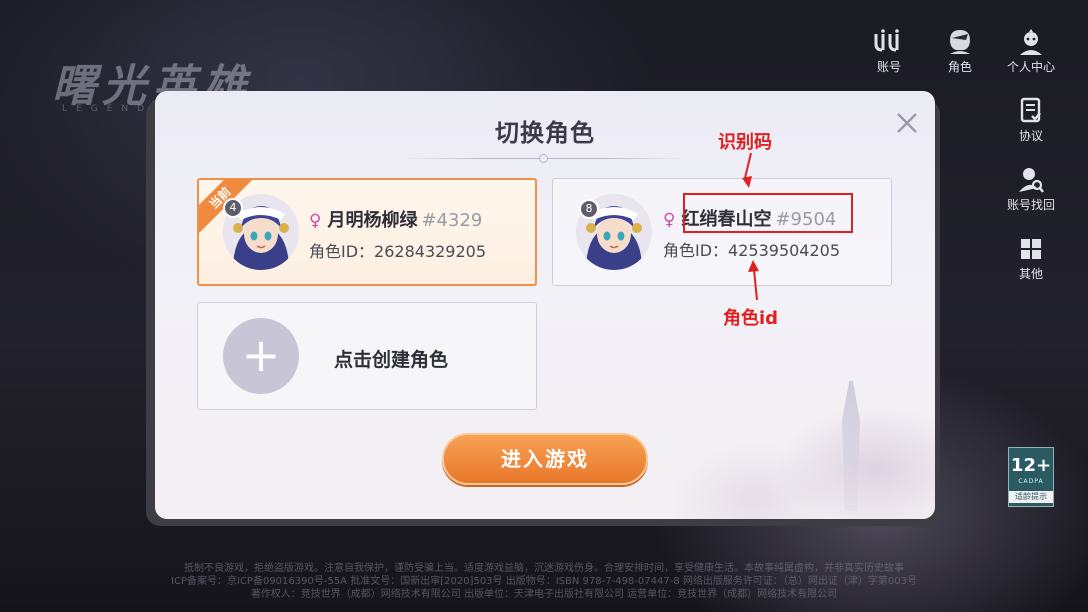 This screenshot has height=612, width=1088. Describe the element at coordinates (748, 165) in the screenshot. I see `annotation-arrow-up` at that location.